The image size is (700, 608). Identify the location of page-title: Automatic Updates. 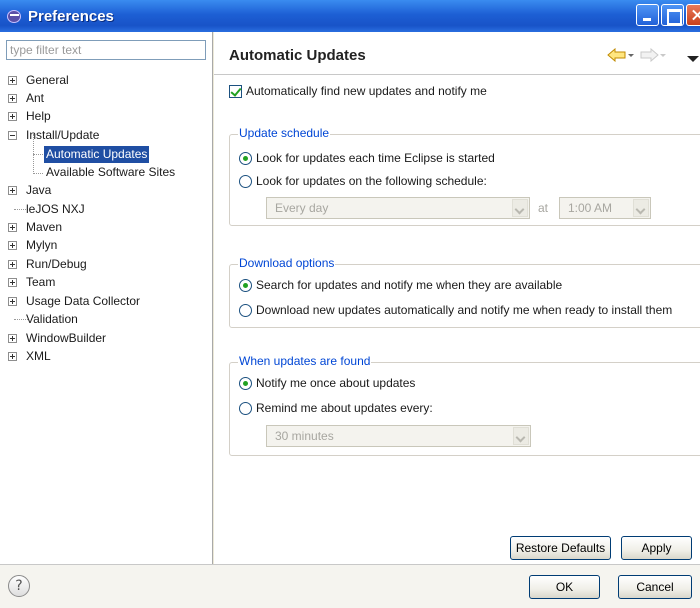
(297, 55).